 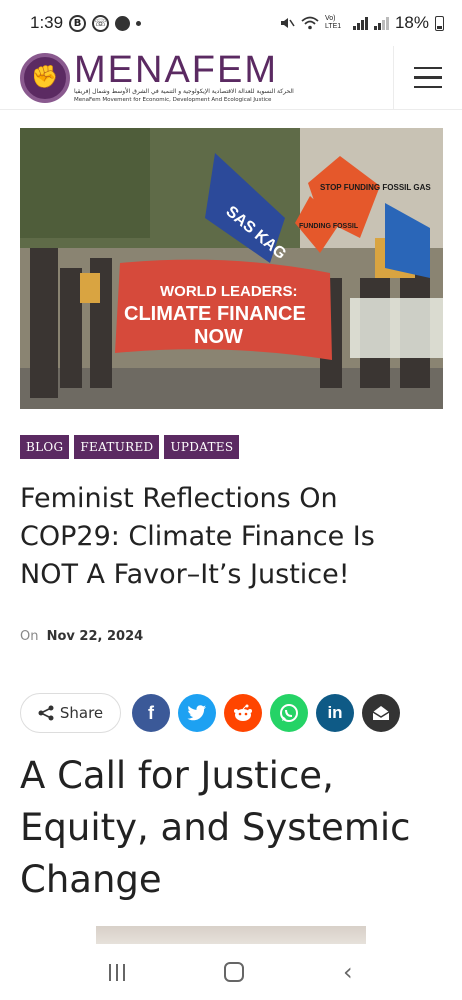 I want to click on sign-text-2: FUNDING FOSSIL, so click(x=329, y=226).